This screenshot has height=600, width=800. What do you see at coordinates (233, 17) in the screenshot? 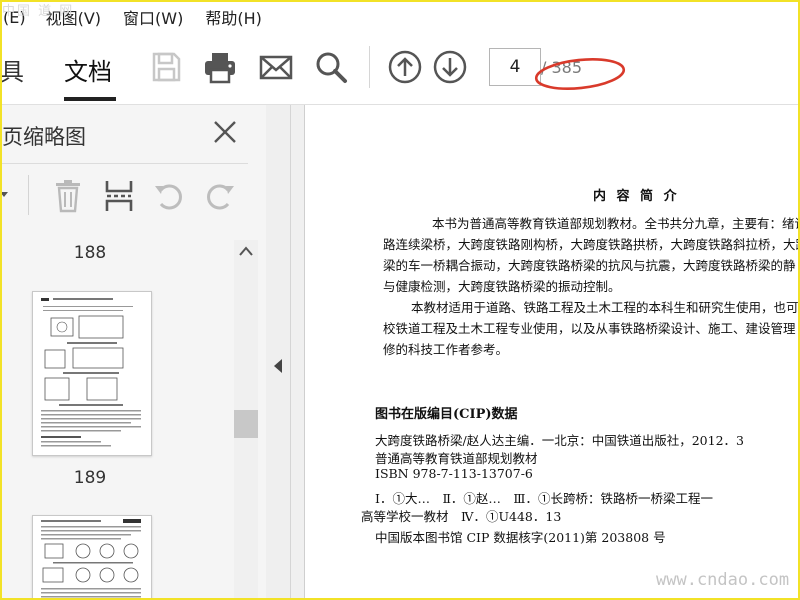
I see `menu-help: 帮助(H)` at bounding box center [233, 17].